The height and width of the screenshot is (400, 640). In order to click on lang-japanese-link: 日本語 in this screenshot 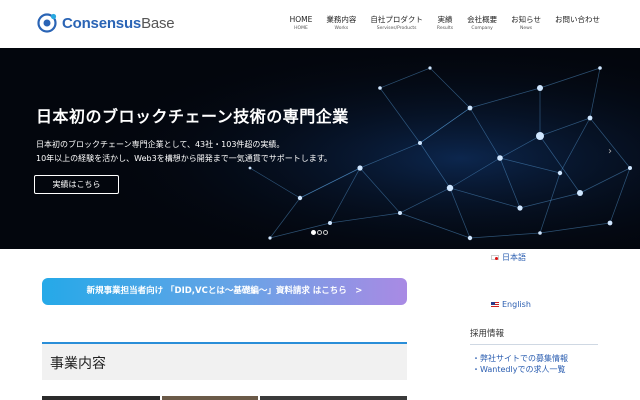, I will do `click(508, 257)`.